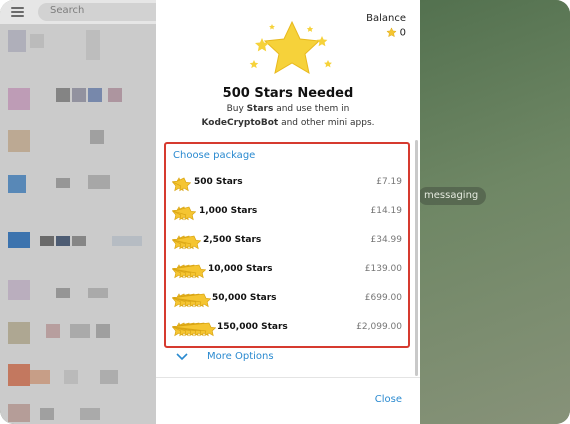 This screenshot has height=424, width=570. What do you see at coordinates (388, 399) in the screenshot?
I see `close-button: Close` at bounding box center [388, 399].